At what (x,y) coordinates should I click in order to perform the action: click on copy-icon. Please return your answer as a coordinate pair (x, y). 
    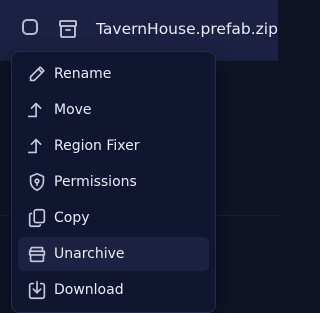
    Looking at the image, I should click on (37, 218).